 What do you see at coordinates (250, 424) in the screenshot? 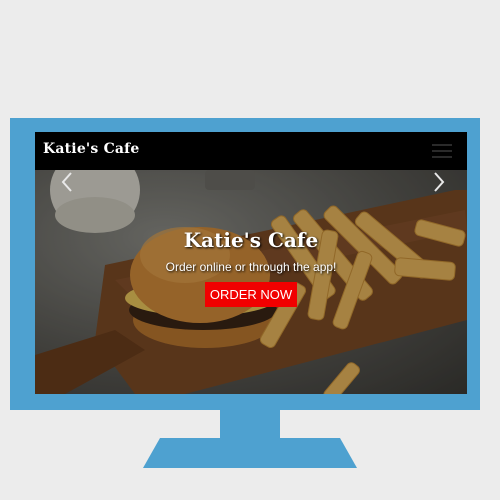
I see `monitor-neck` at bounding box center [250, 424].